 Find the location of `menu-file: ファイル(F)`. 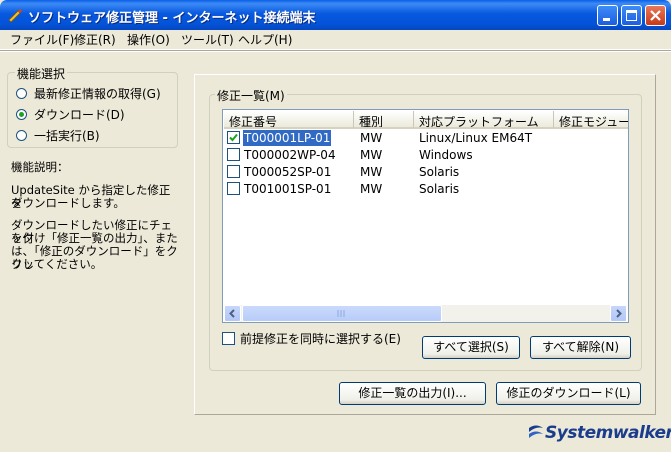

menu-file: ファイル(F) is located at coordinates (42, 39).